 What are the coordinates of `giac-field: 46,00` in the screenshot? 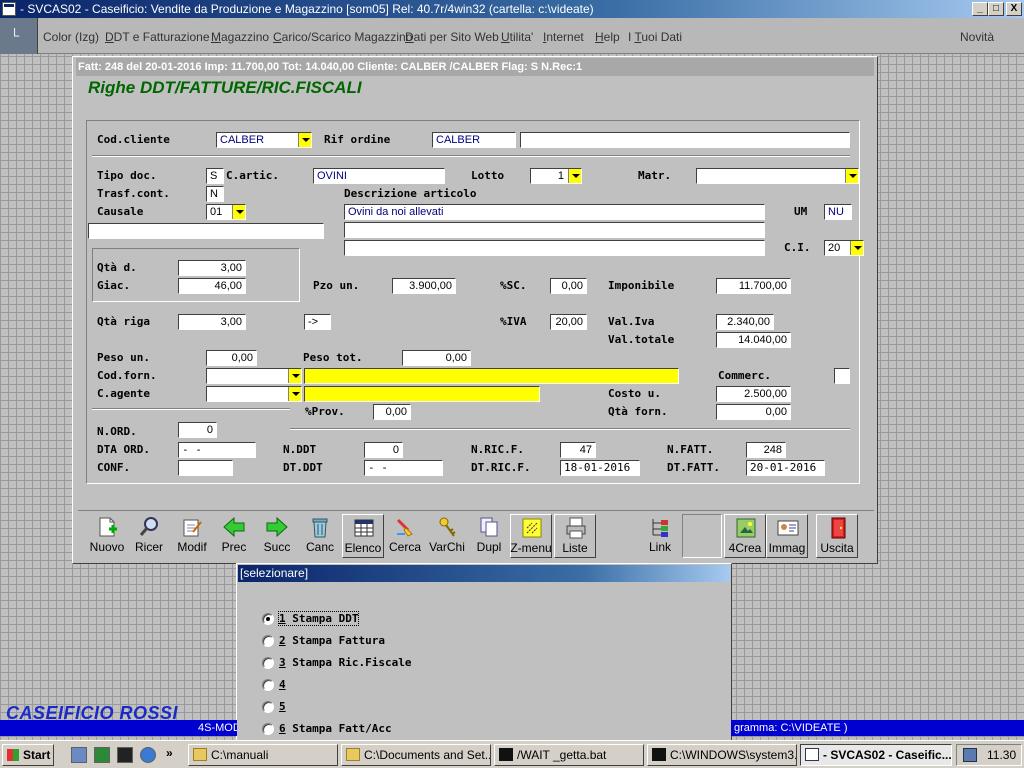 It's located at (212, 286).